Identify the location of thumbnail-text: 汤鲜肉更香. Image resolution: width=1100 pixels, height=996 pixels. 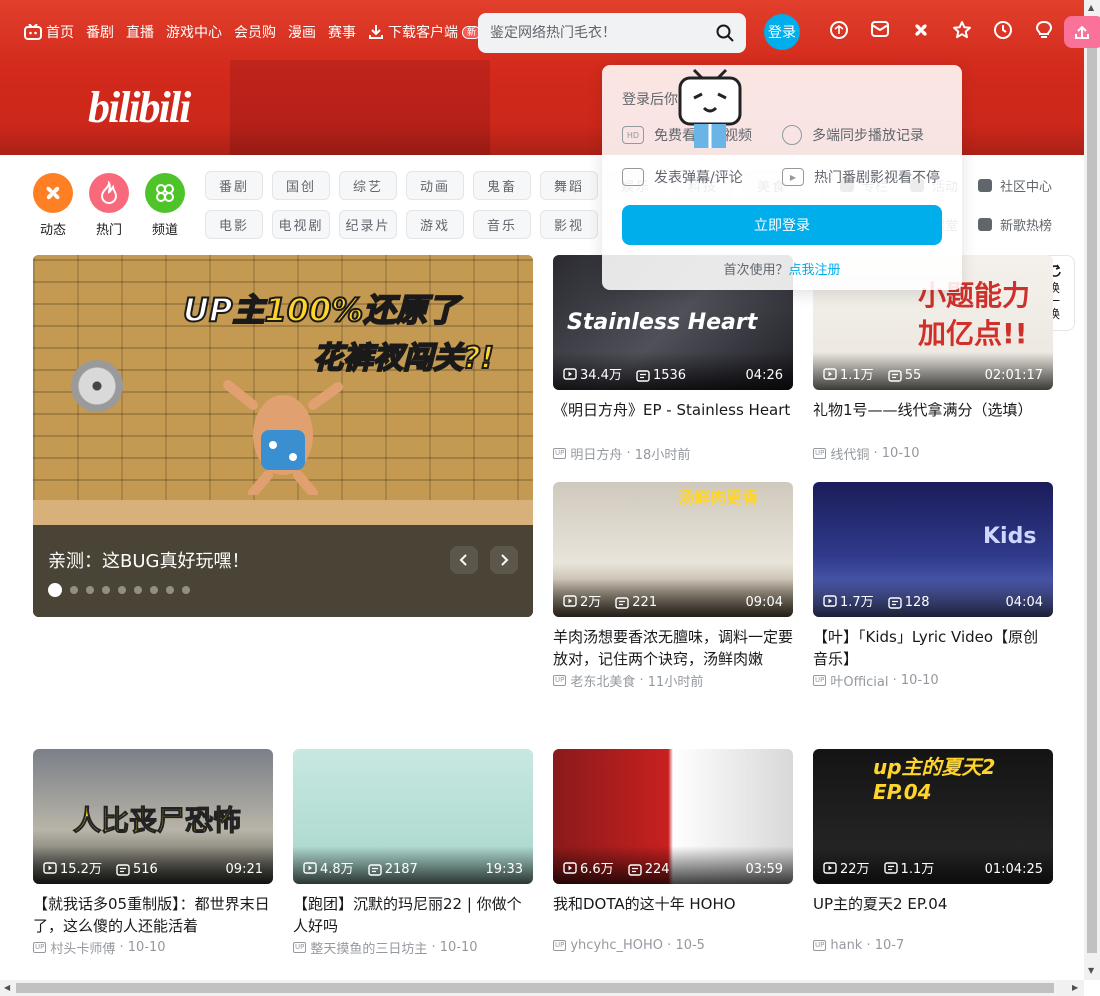
(718, 497).